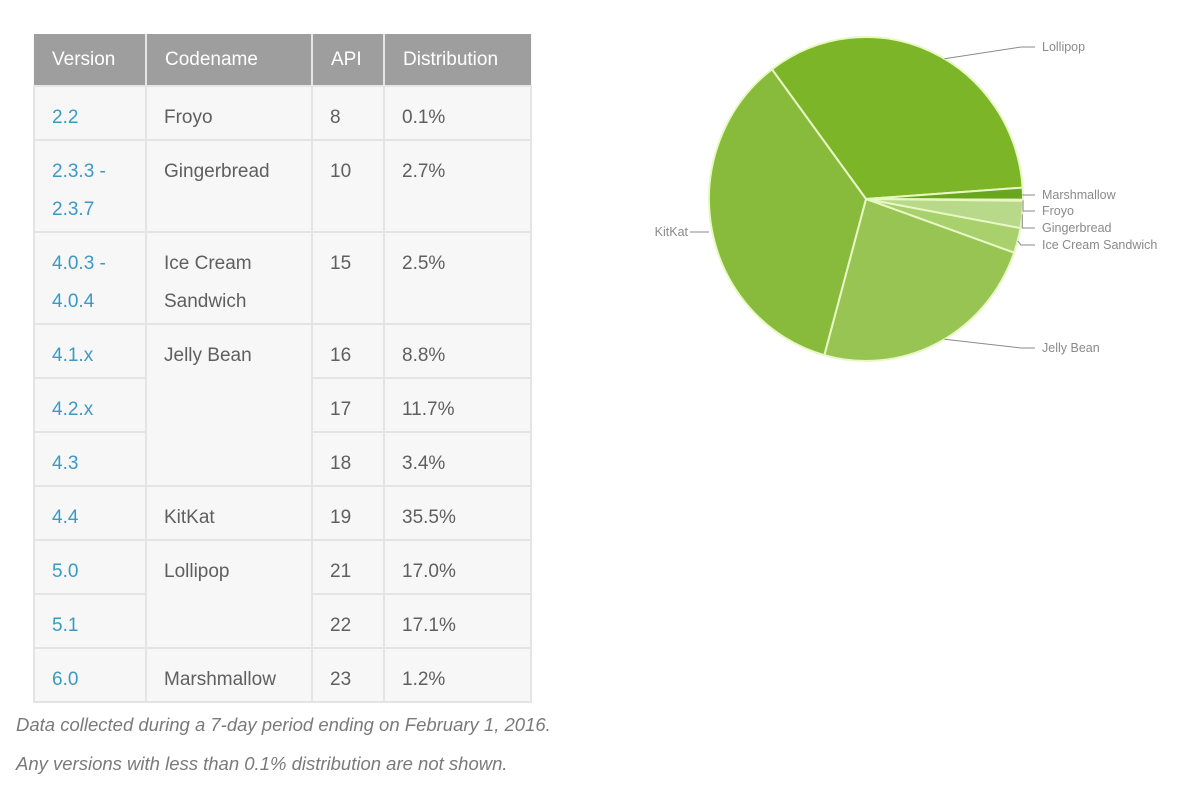 This screenshot has width=1200, height=800. I want to click on pie-slices, so click(866, 199).